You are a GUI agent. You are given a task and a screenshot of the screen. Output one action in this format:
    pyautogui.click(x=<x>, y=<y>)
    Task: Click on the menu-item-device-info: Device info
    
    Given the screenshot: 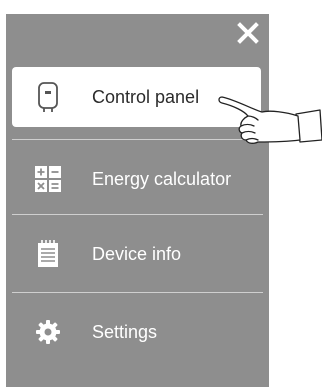 What is the action you would take?
    pyautogui.click(x=137, y=254)
    